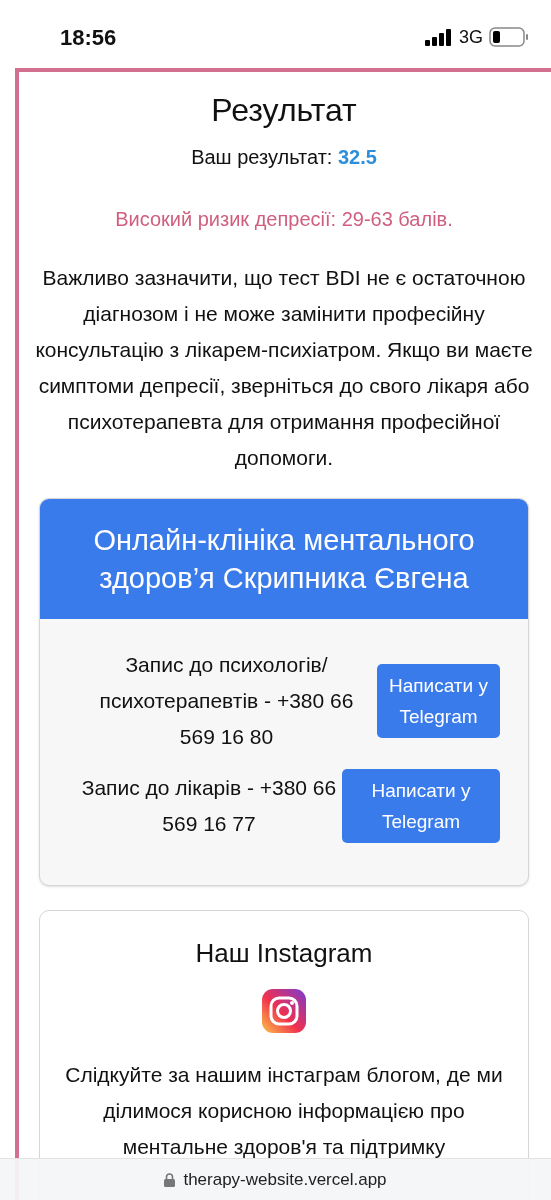 The image size is (551, 1200). Describe the element at coordinates (439, 37) in the screenshot. I see `signal-icon` at that location.